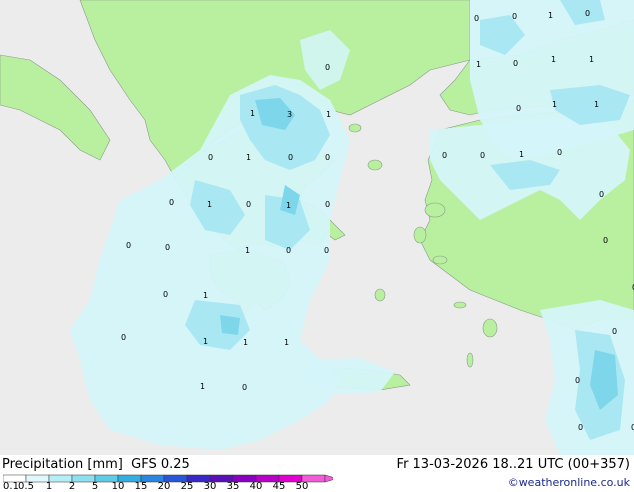 This screenshot has height=492, width=634. Describe the element at coordinates (355, 128) in the screenshot. I see `island-thasos` at that location.